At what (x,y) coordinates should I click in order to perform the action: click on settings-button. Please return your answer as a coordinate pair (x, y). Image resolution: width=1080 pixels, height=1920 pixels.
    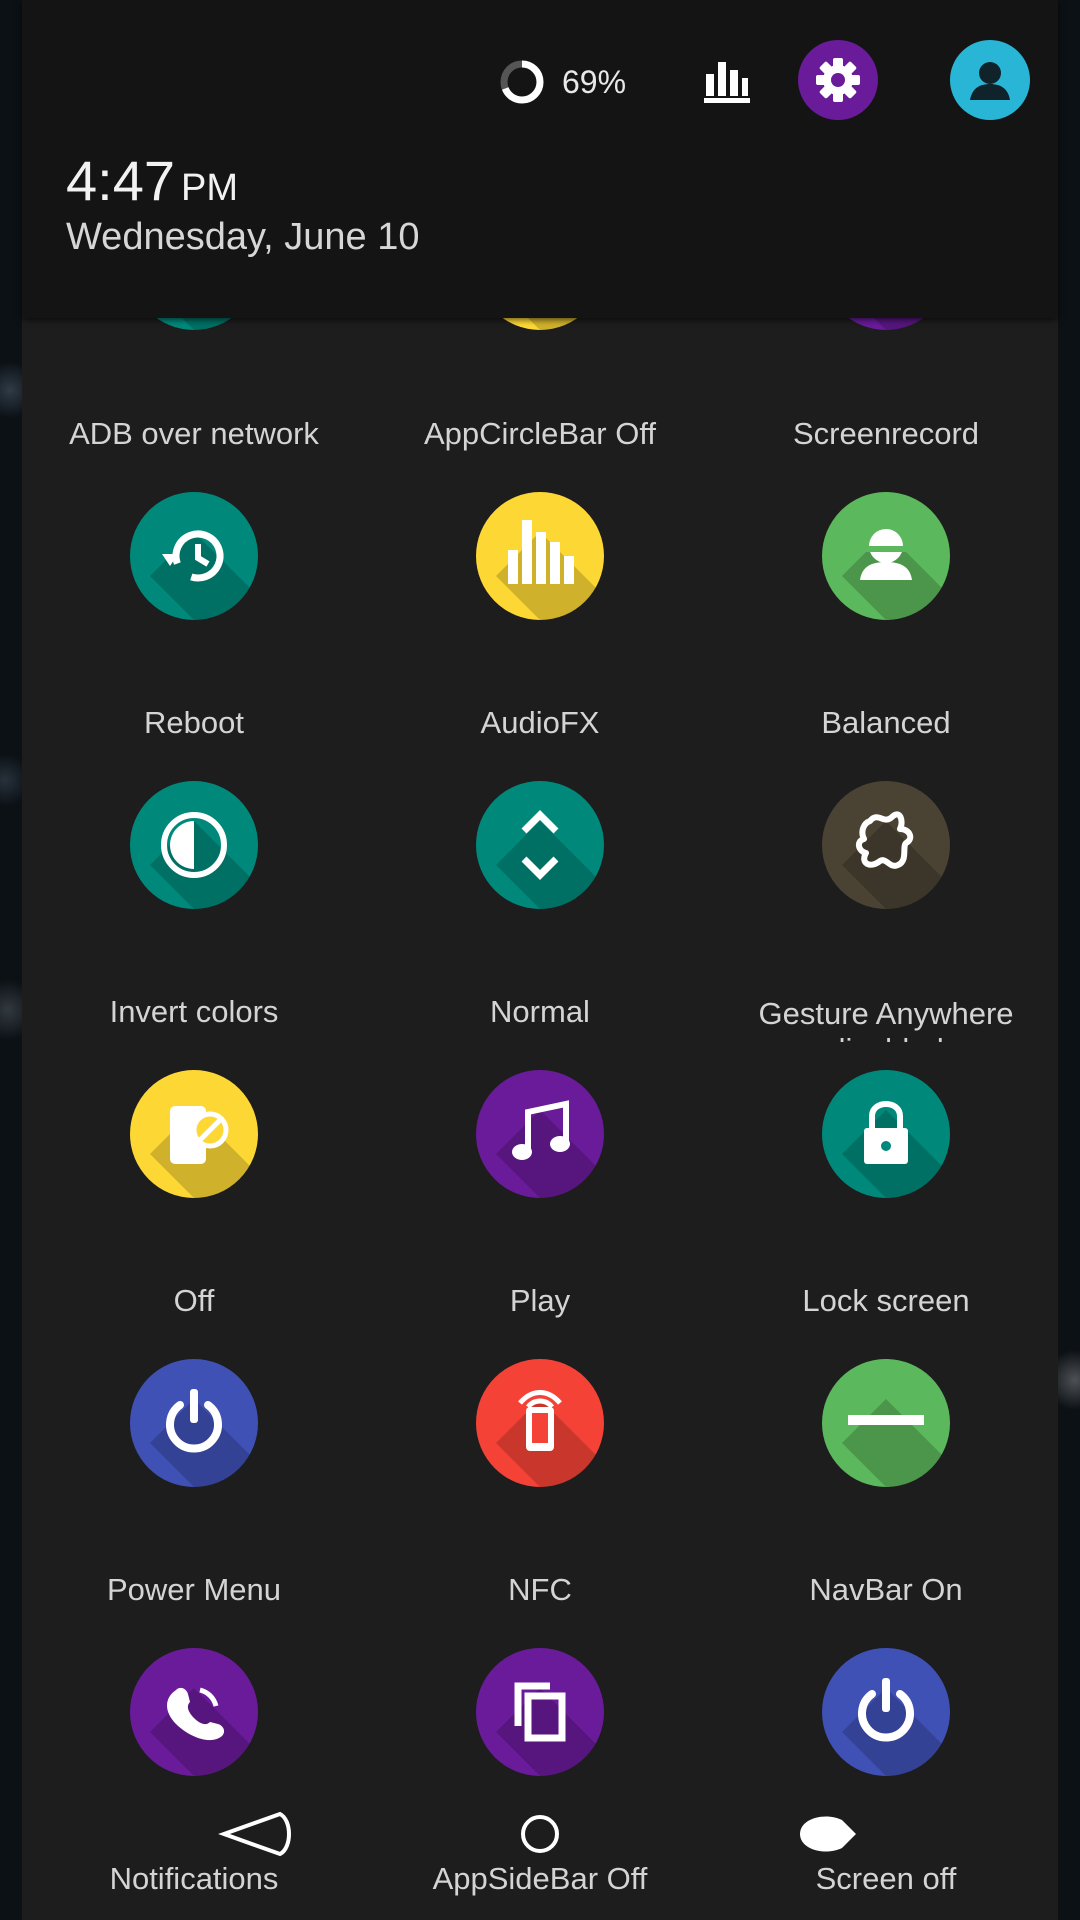
    Looking at the image, I should click on (838, 80).